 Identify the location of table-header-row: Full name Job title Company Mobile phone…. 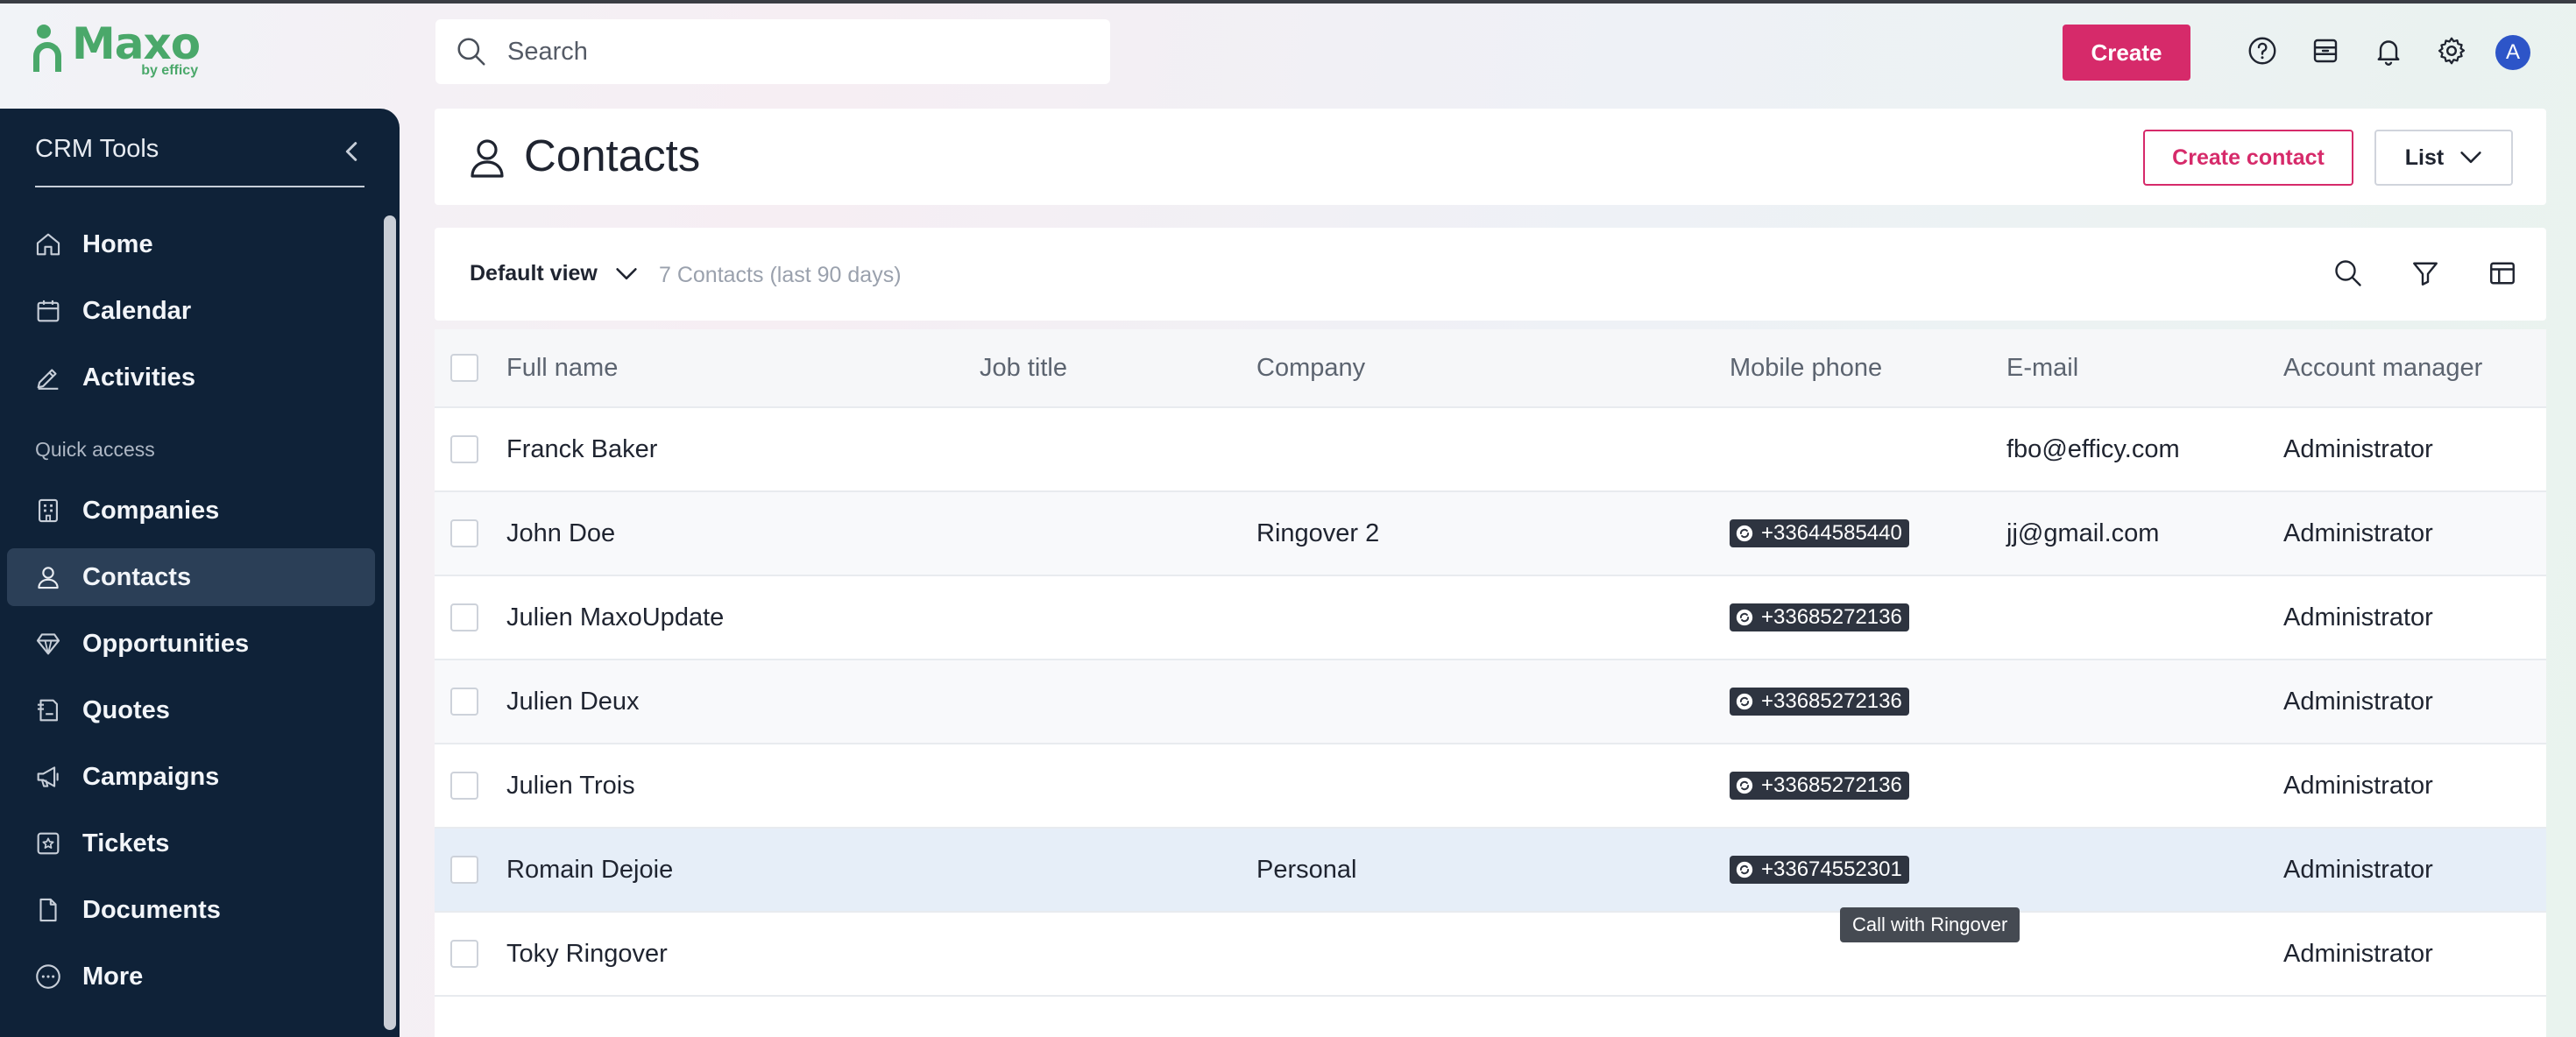
(1490, 368).